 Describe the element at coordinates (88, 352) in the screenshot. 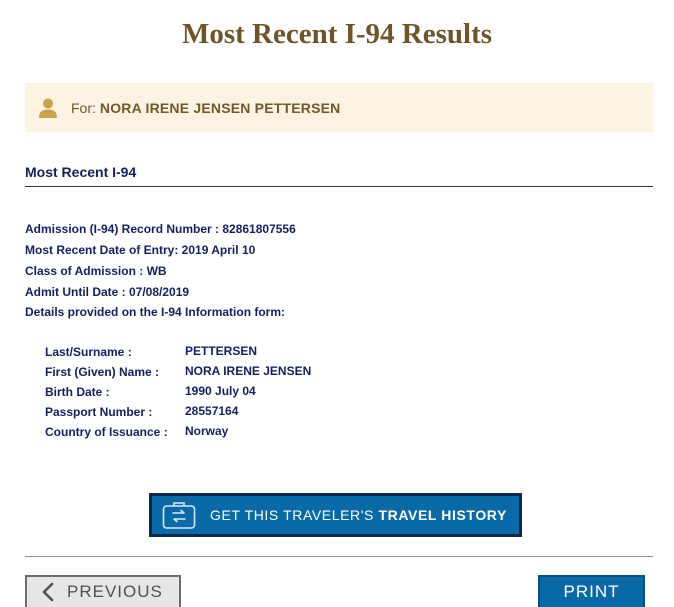

I see `surname-label: Last/Surname :` at that location.